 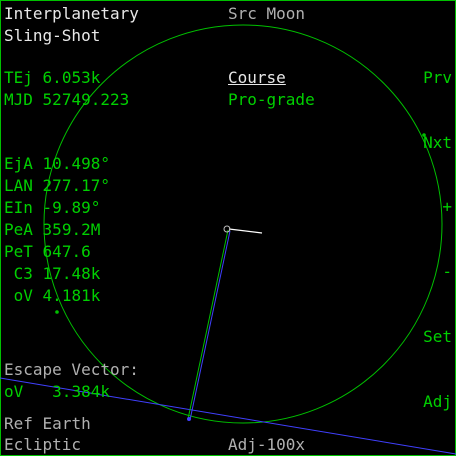 What do you see at coordinates (71, 13) in the screenshot?
I see `mfd-title-line1: Interplanetary` at bounding box center [71, 13].